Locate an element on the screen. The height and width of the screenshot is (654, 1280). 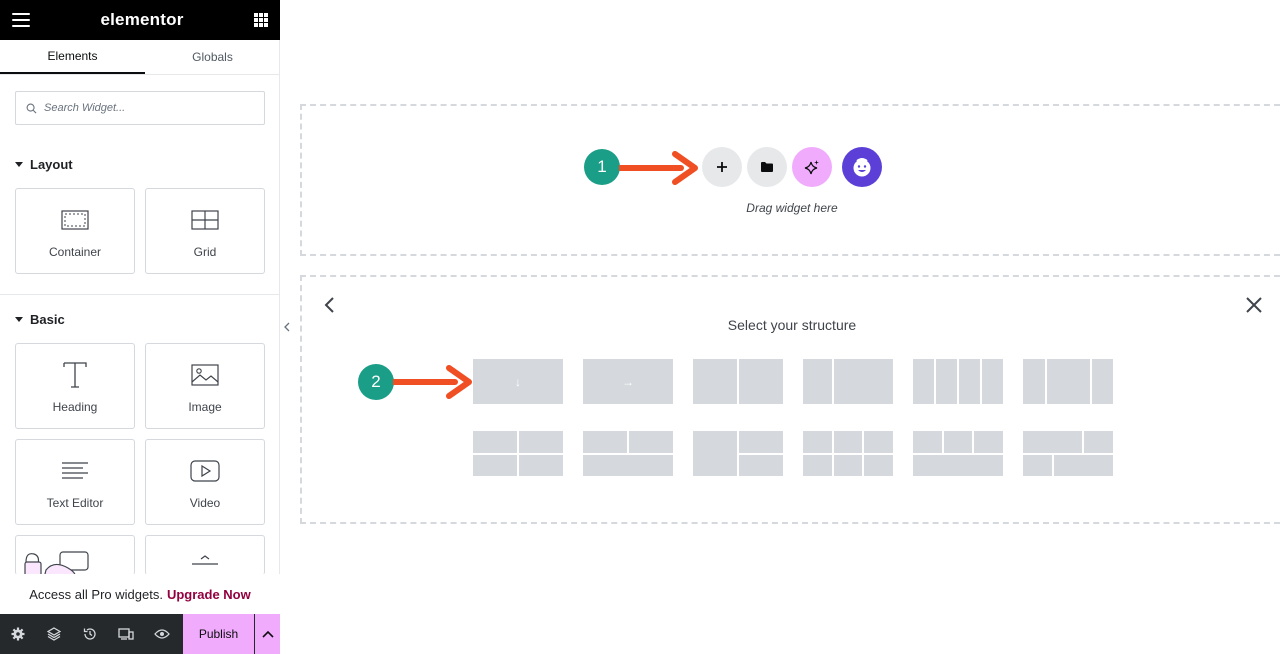
widget-label: Image is located at coordinates (205, 407).